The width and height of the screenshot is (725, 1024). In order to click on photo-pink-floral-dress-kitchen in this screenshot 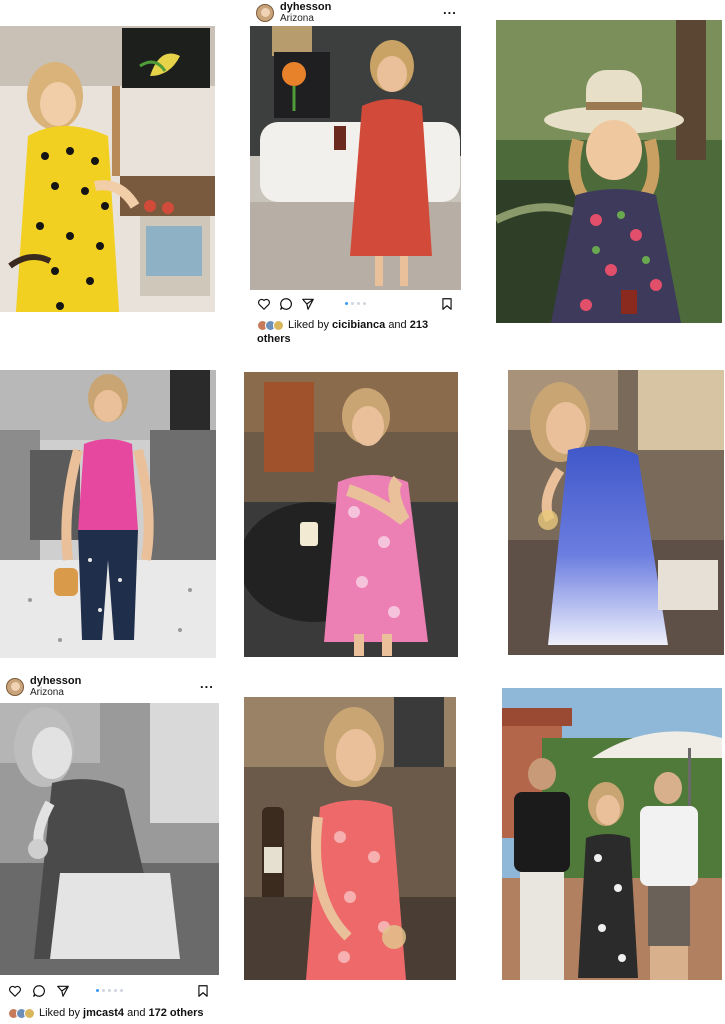, I will do `click(351, 514)`.